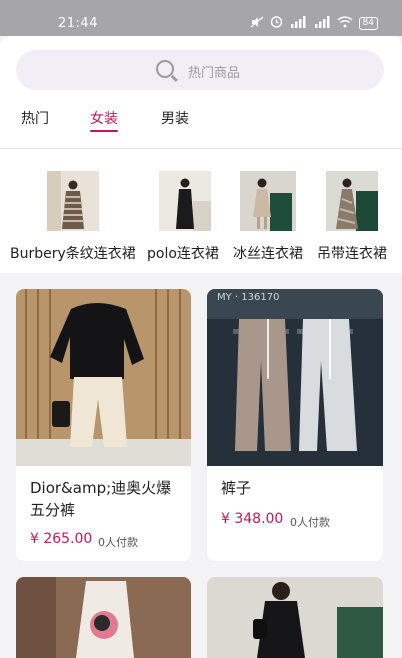 The height and width of the screenshot is (658, 402). I want to click on active-tab-indicator, so click(104, 131).